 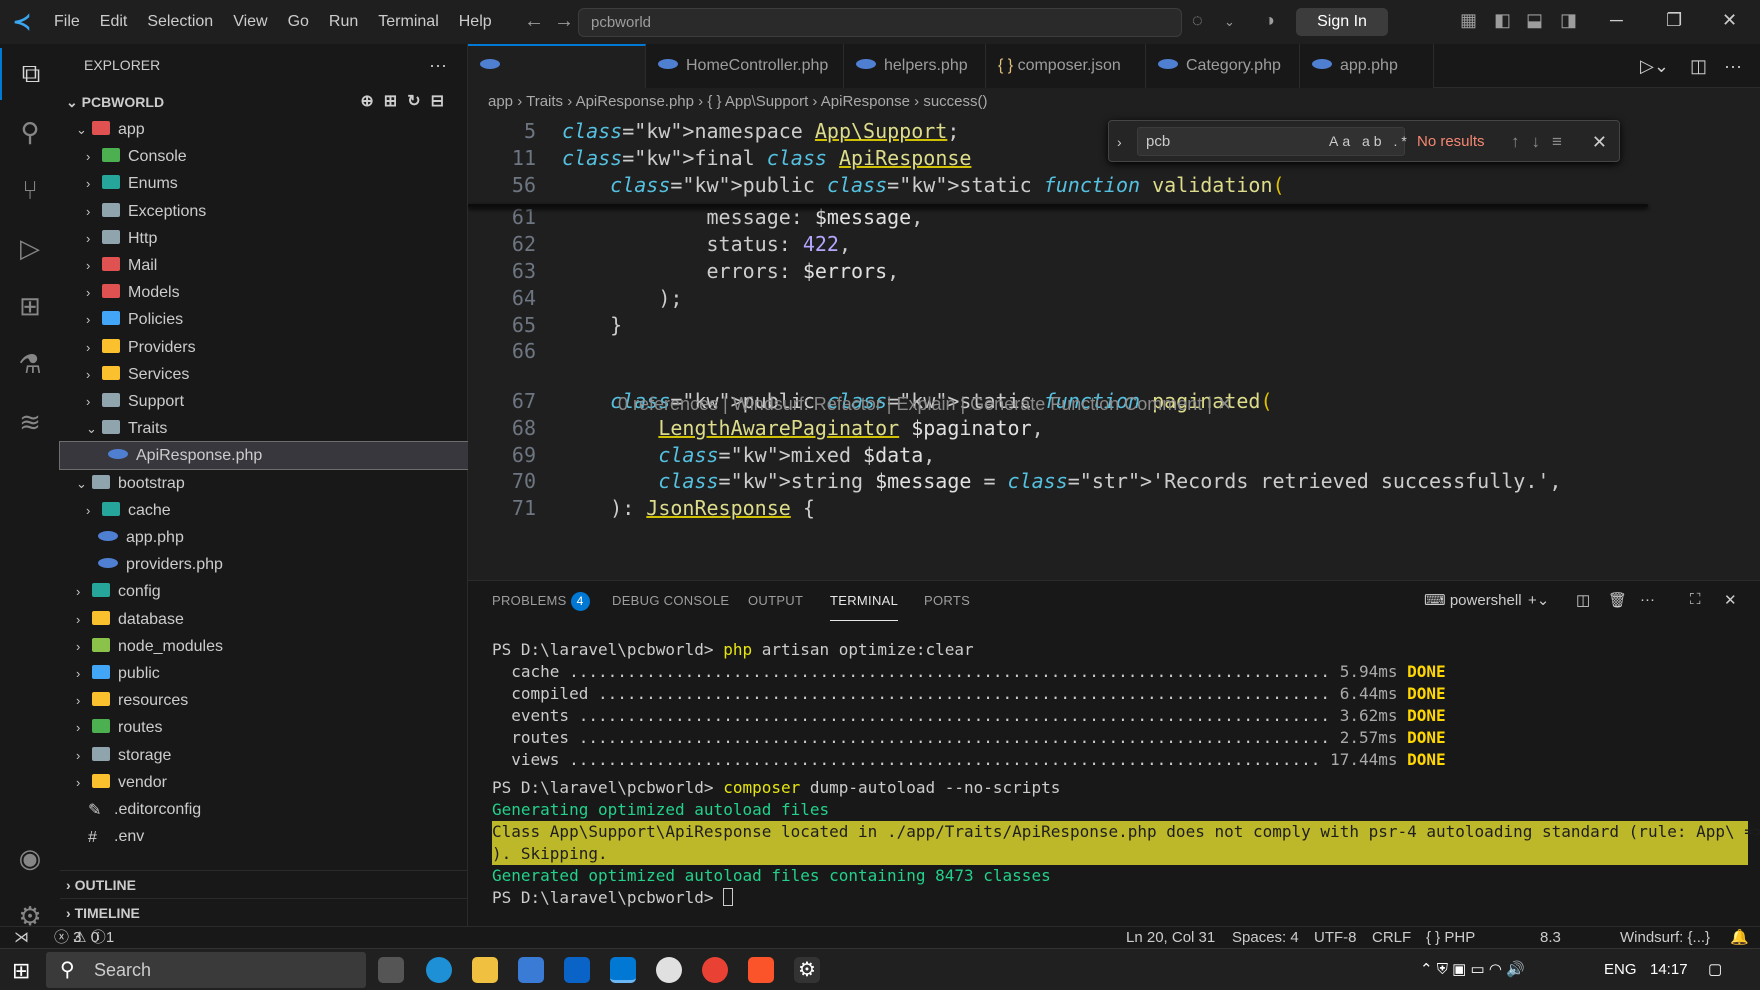 I want to click on tree-folder: › Services, so click(x=264, y=374).